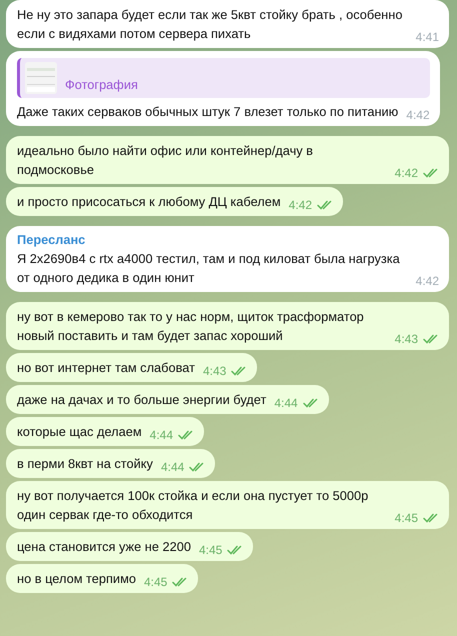 The height and width of the screenshot is (636, 457). What do you see at coordinates (101, 85) in the screenshot?
I see `reply-label: Фотография` at bounding box center [101, 85].